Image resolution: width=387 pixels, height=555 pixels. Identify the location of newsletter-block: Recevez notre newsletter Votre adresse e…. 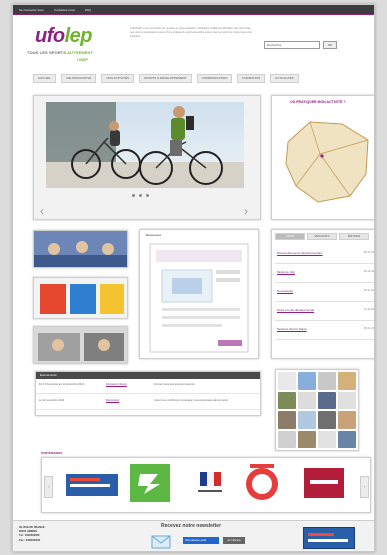
(203, 537).